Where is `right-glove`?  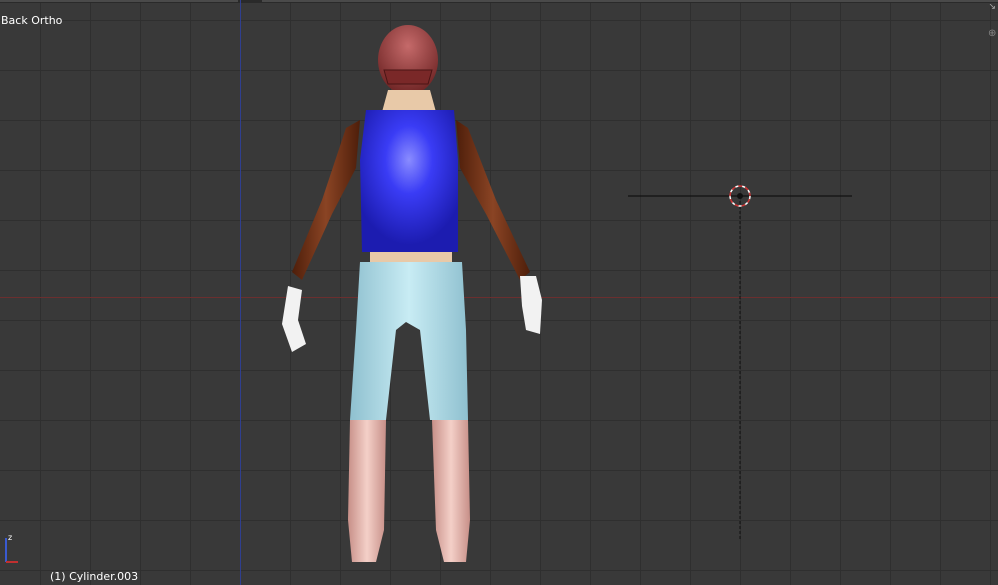 right-glove is located at coordinates (531, 305).